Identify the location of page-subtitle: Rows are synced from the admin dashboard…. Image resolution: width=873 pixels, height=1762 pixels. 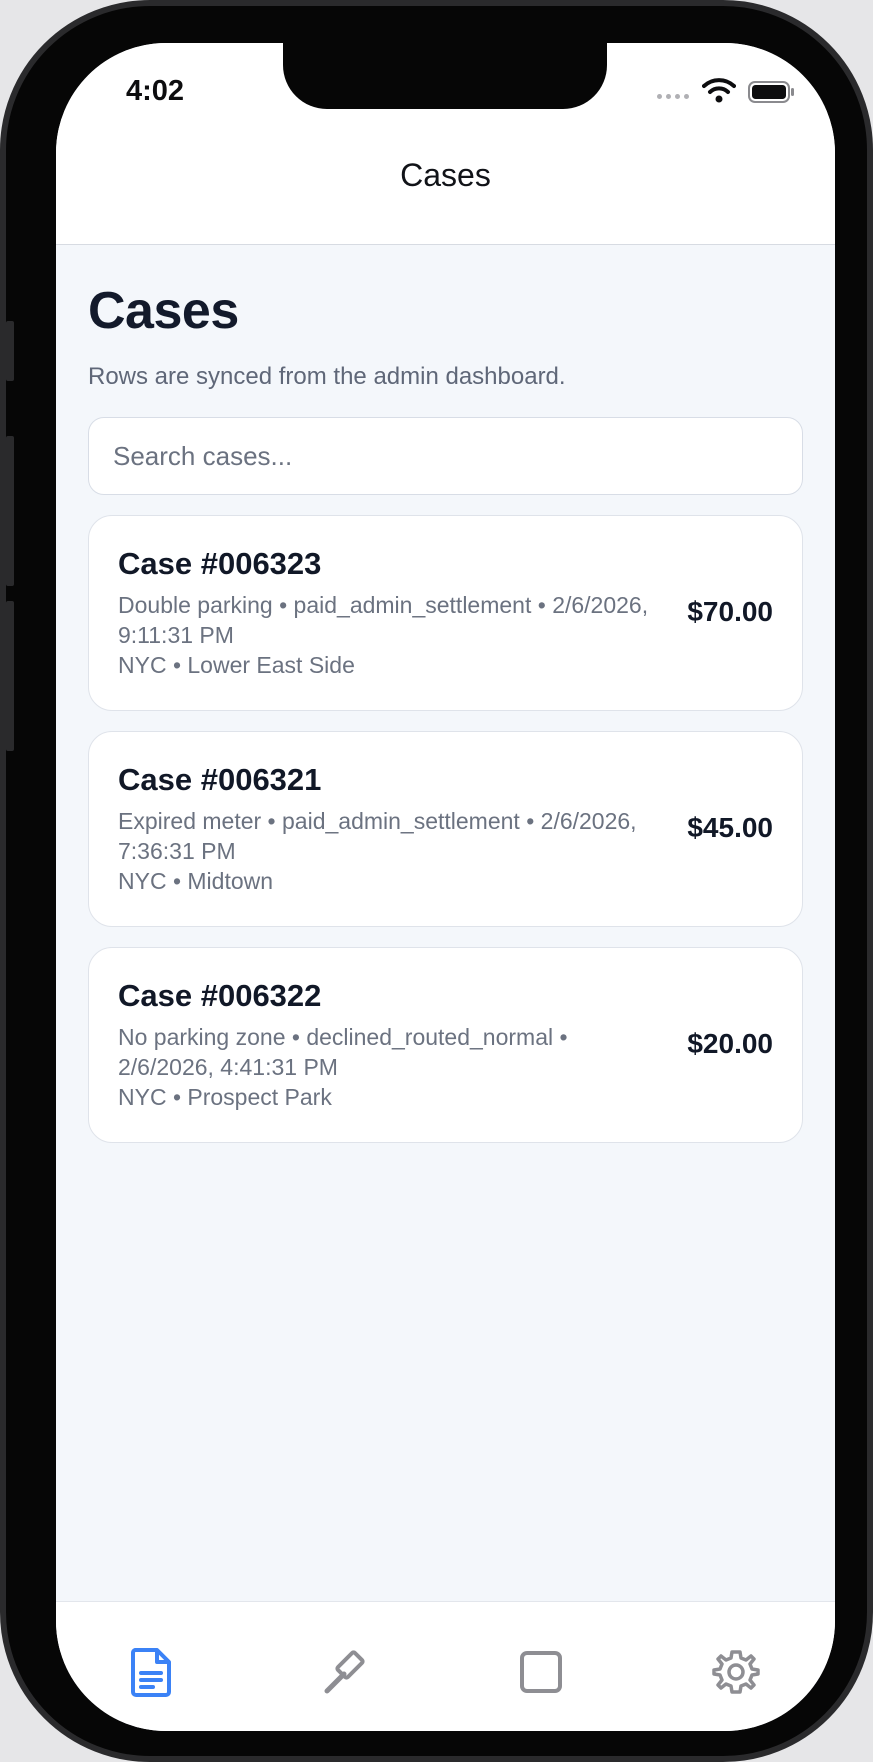
(327, 376).